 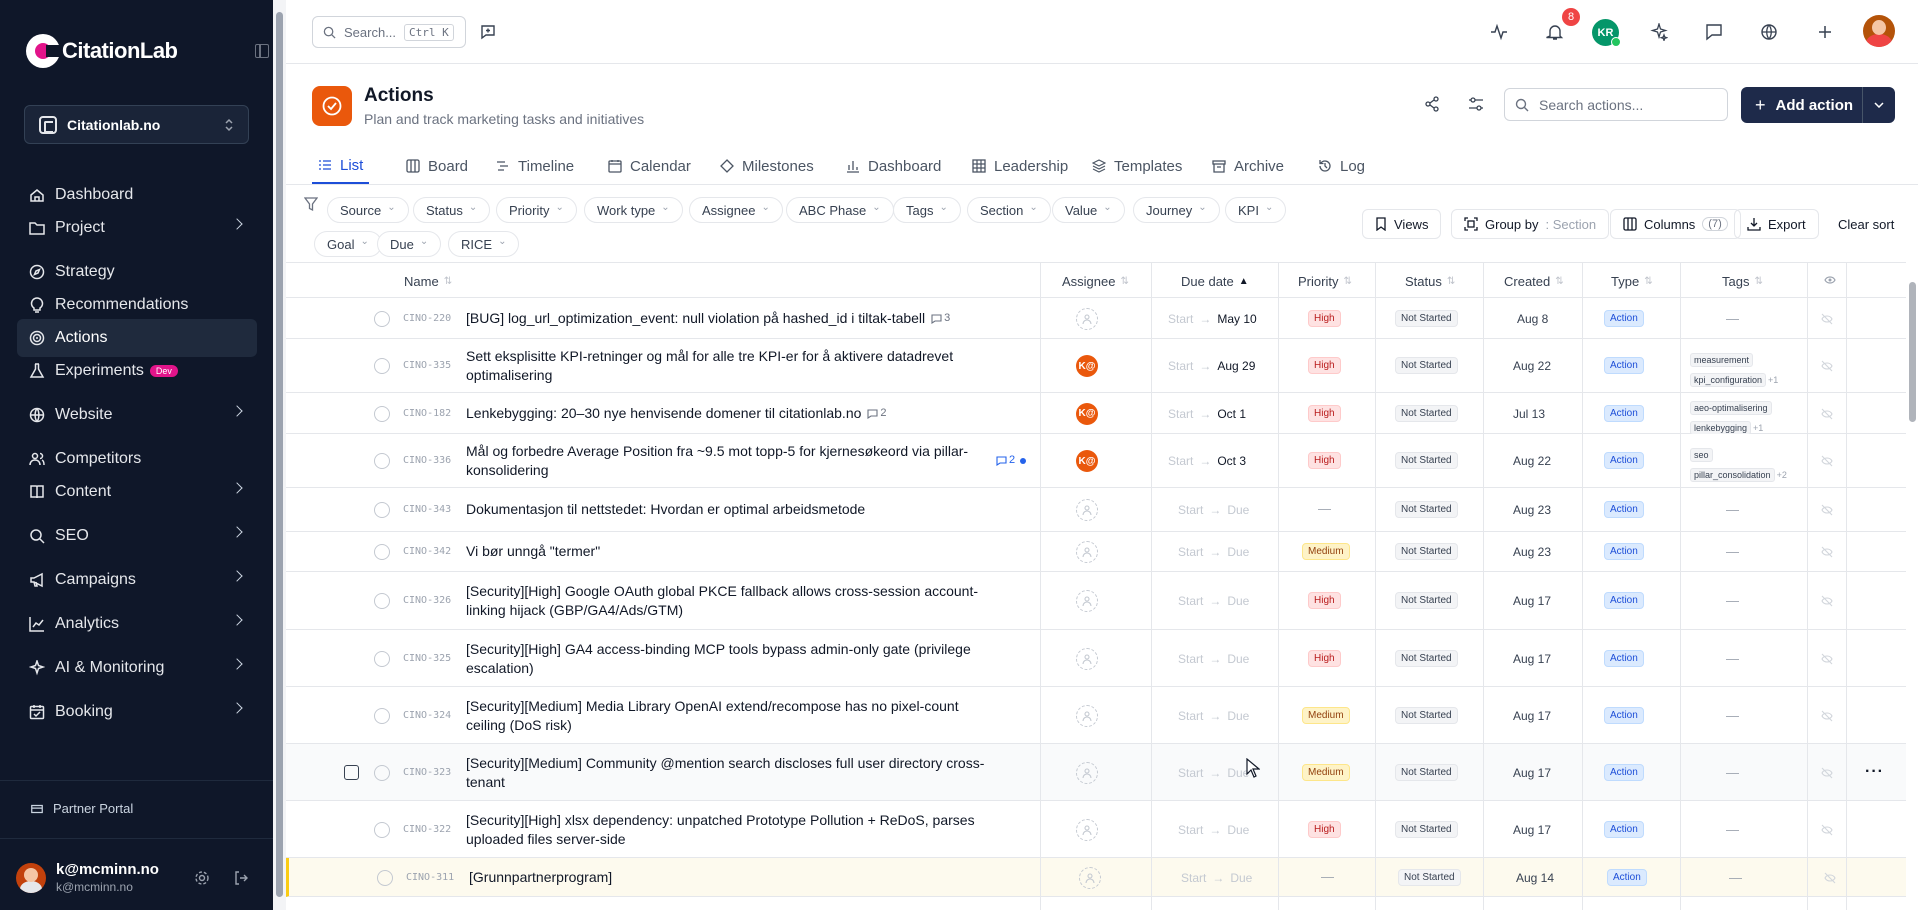 I want to click on sidebar-scrollbar, so click(x=279, y=455).